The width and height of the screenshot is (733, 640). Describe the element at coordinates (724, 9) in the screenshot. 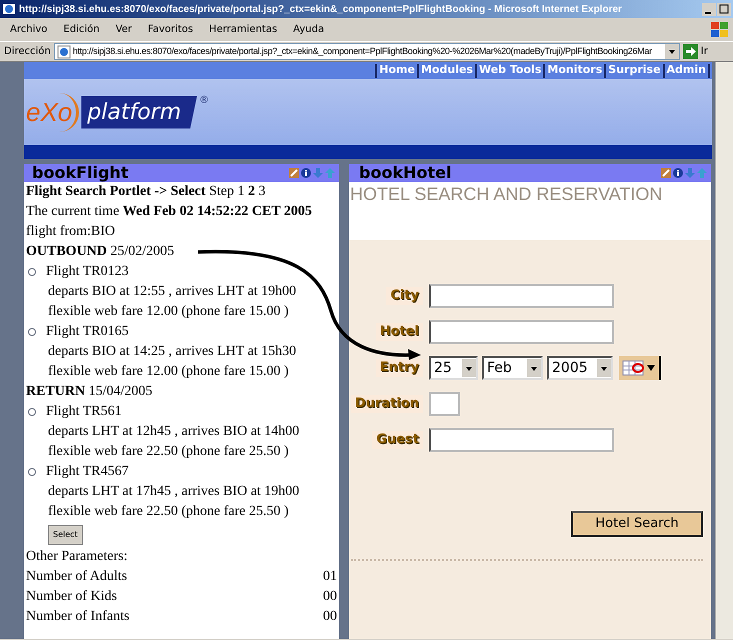

I see `maximize-icon` at that location.